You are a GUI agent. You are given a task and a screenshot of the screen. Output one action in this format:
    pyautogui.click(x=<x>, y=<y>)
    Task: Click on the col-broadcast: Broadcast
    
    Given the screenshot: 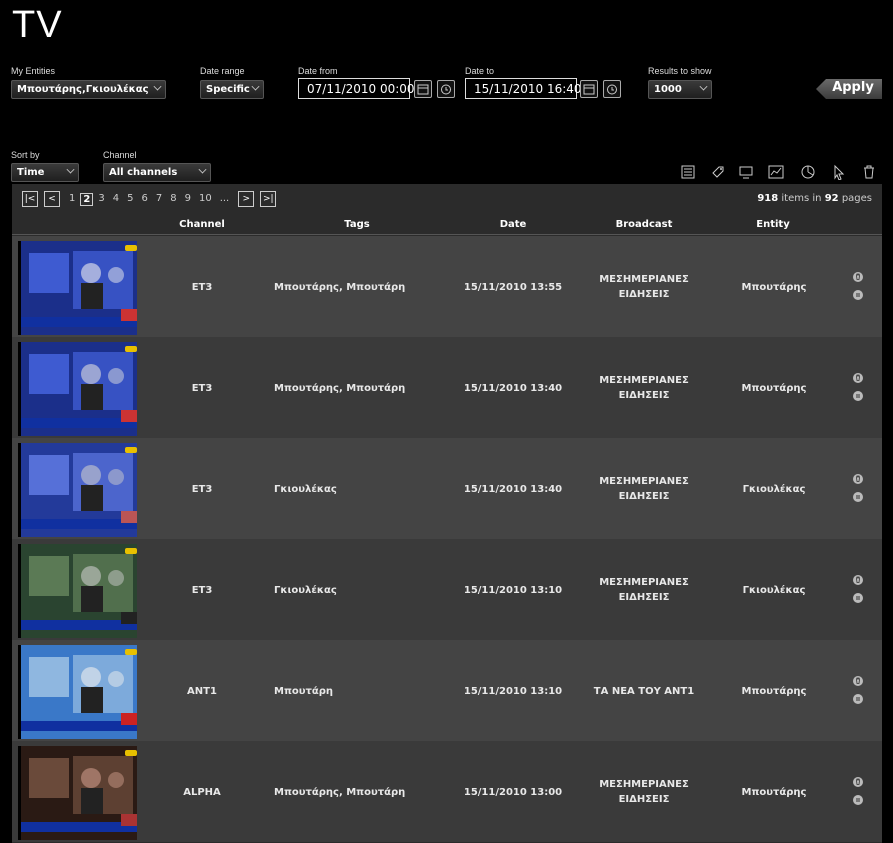 What is the action you would take?
    pyautogui.click(x=644, y=224)
    